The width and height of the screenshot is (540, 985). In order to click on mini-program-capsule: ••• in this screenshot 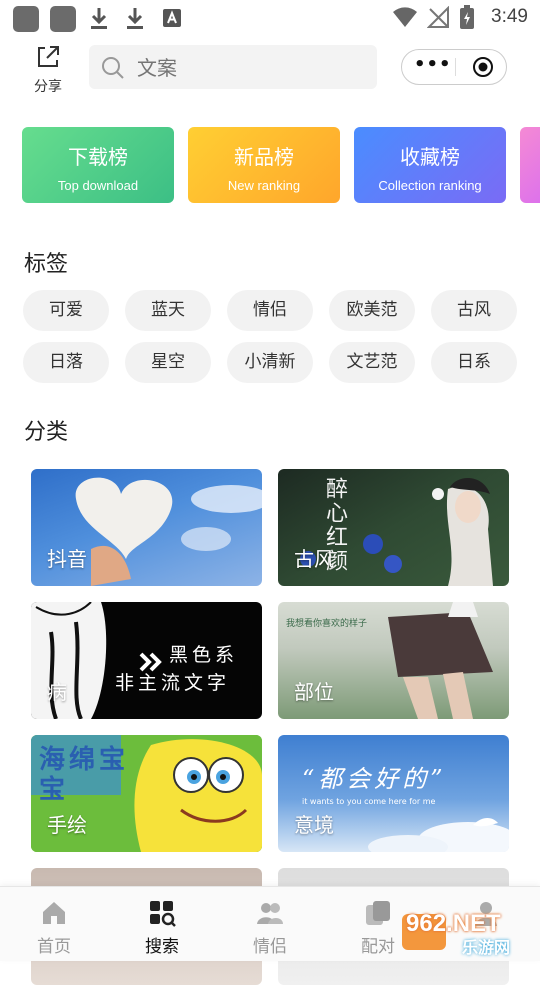, I will do `click(454, 67)`.